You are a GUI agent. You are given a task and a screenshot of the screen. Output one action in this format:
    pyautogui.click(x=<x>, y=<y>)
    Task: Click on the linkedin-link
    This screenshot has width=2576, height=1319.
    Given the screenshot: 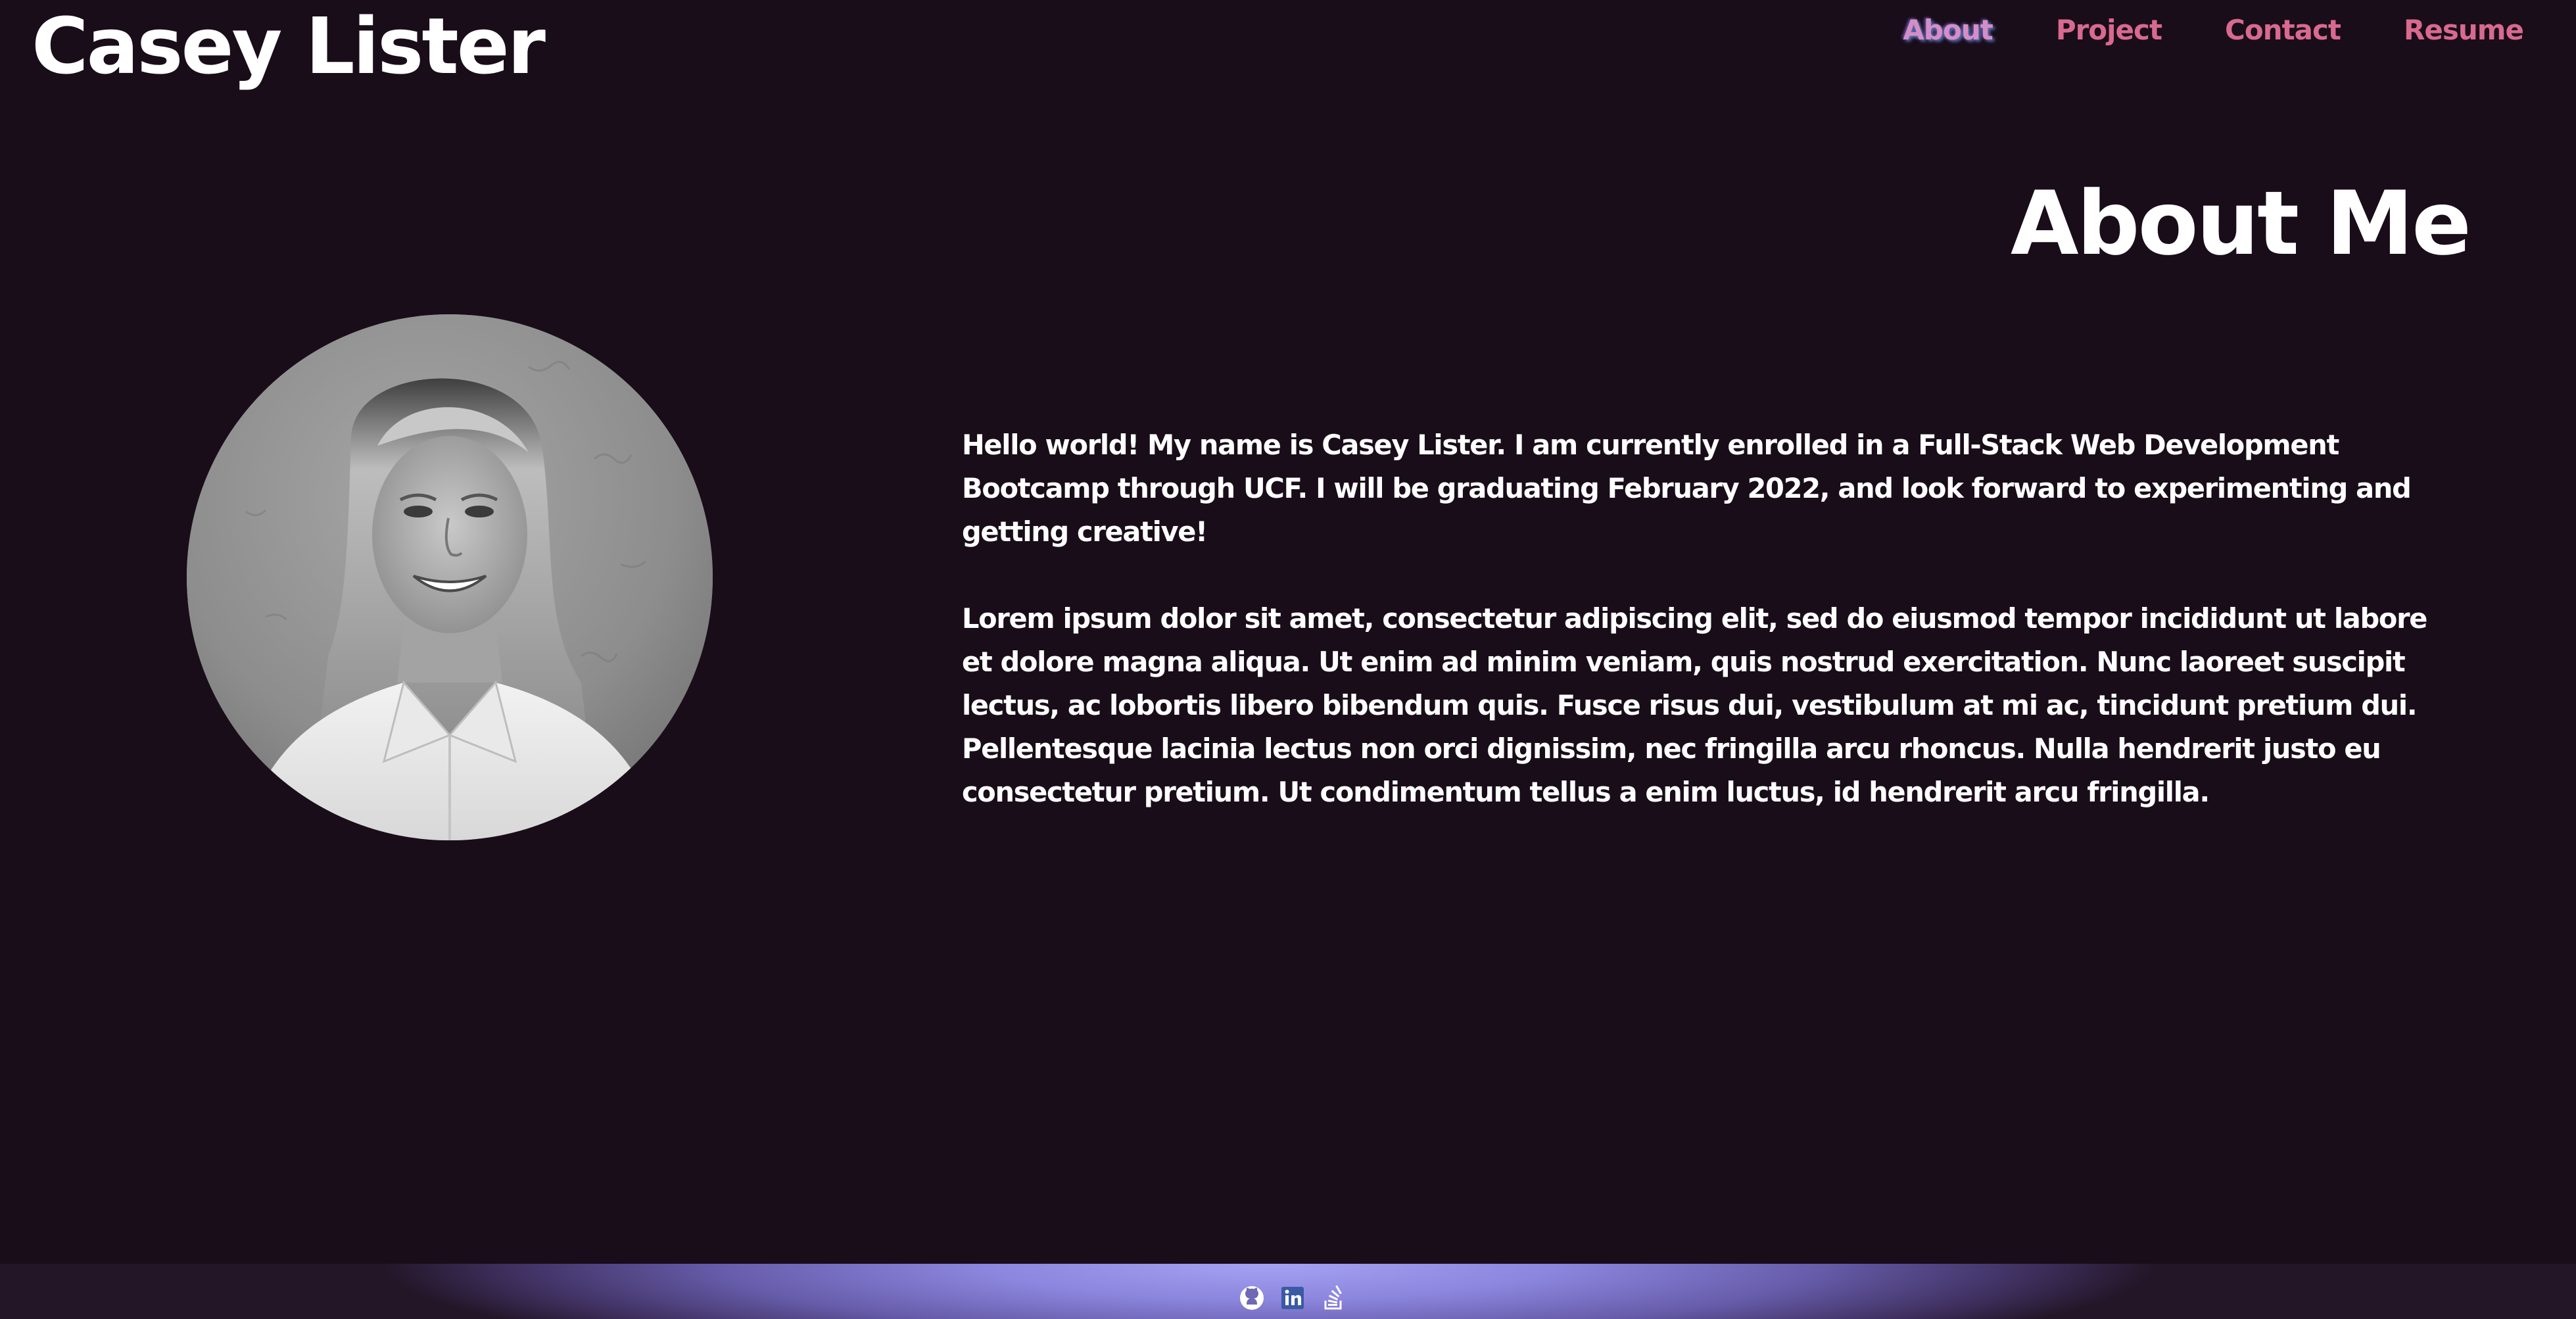 What is the action you would take?
    pyautogui.click(x=1293, y=1298)
    